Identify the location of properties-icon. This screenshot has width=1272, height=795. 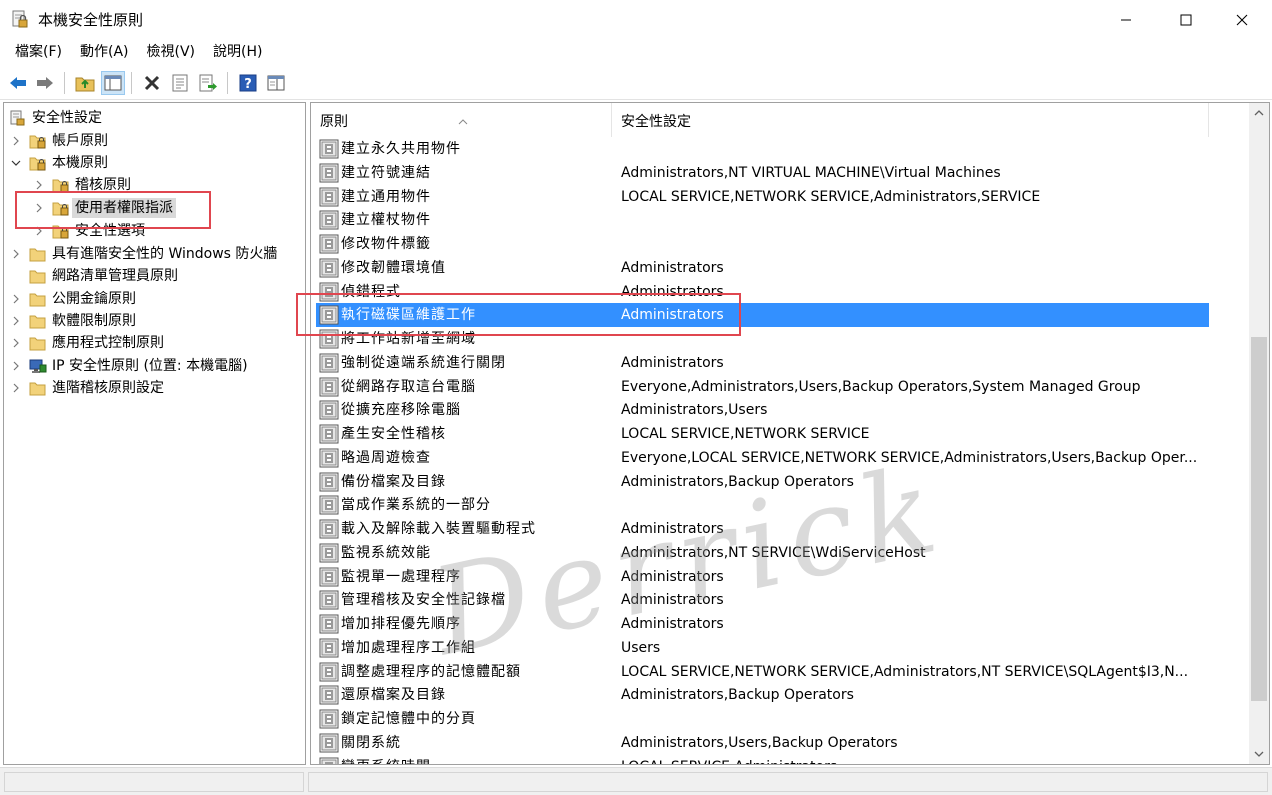
(180, 83).